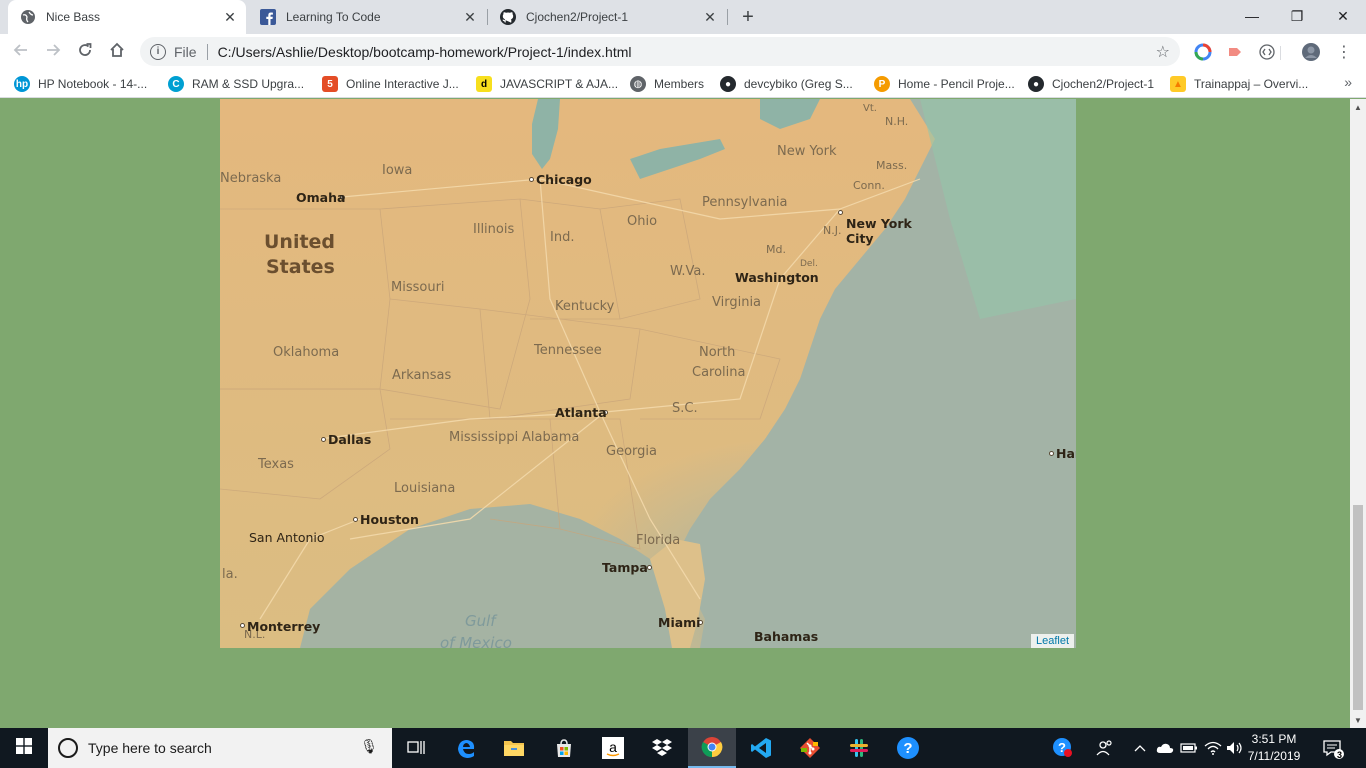 This screenshot has width=1366, height=768. Describe the element at coordinates (1348, 82) in the screenshot. I see `bookmarks-overflow-button: »` at that location.